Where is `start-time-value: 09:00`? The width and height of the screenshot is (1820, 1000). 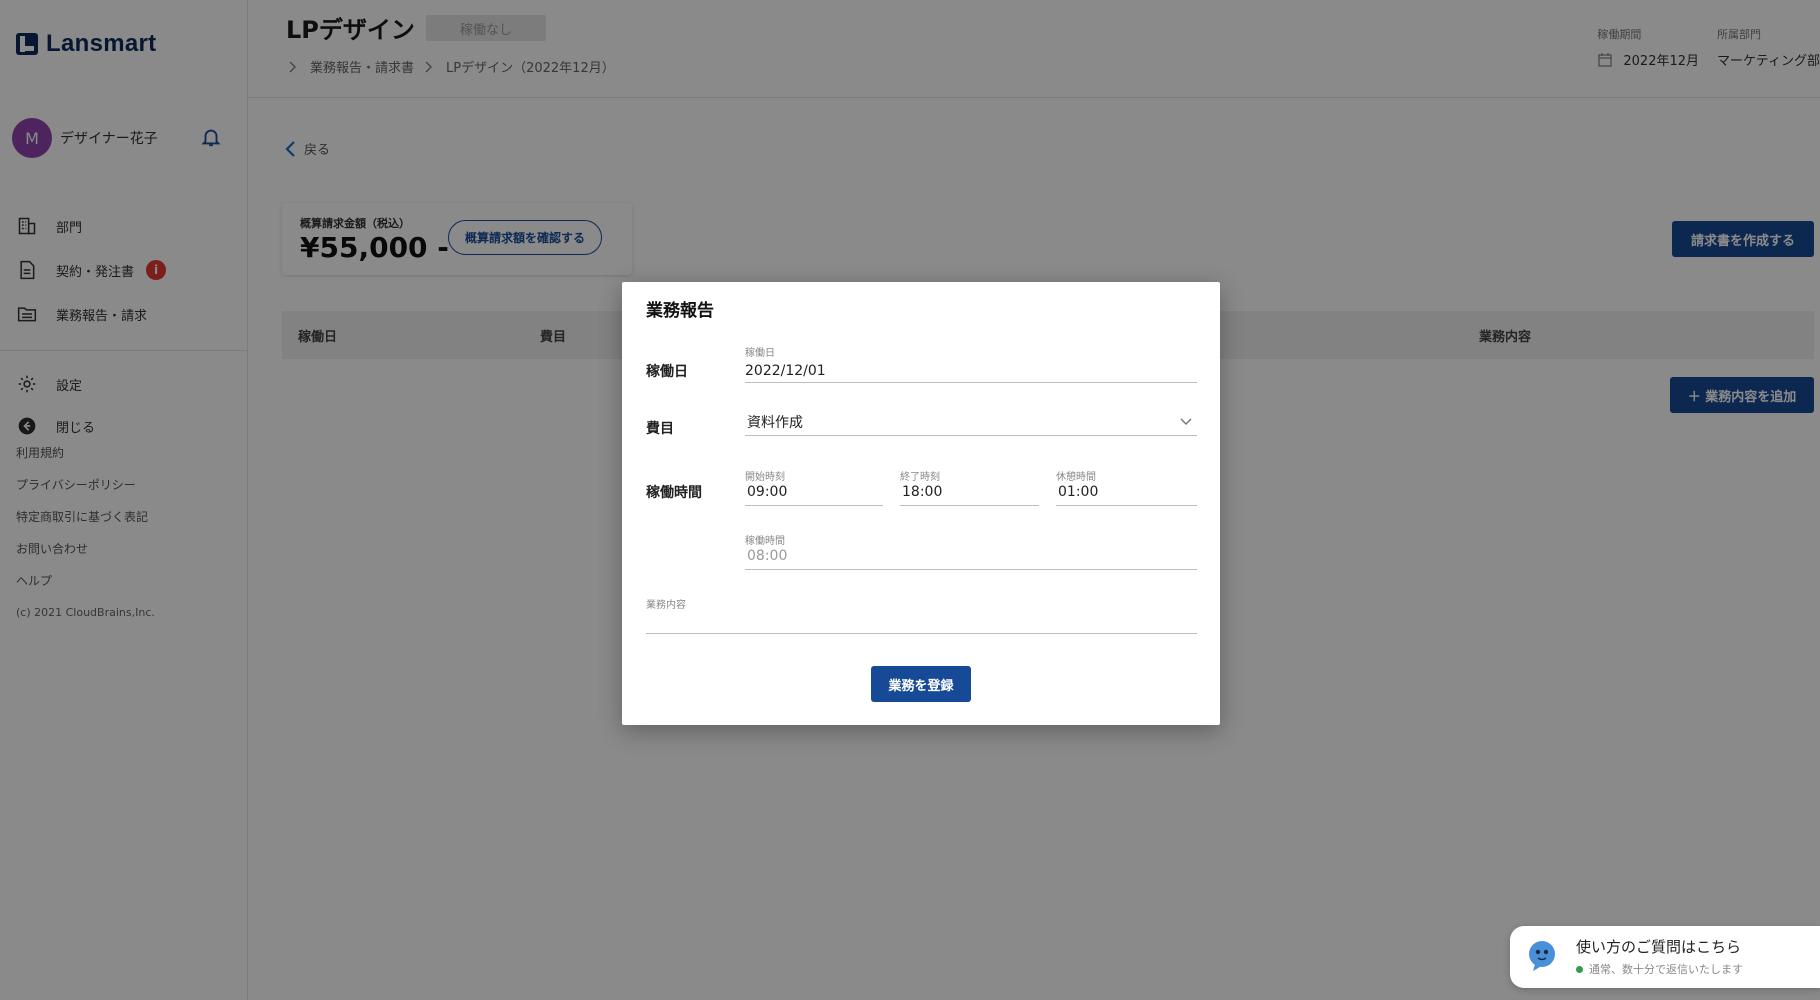 start-time-value: 09:00 is located at coordinates (767, 492).